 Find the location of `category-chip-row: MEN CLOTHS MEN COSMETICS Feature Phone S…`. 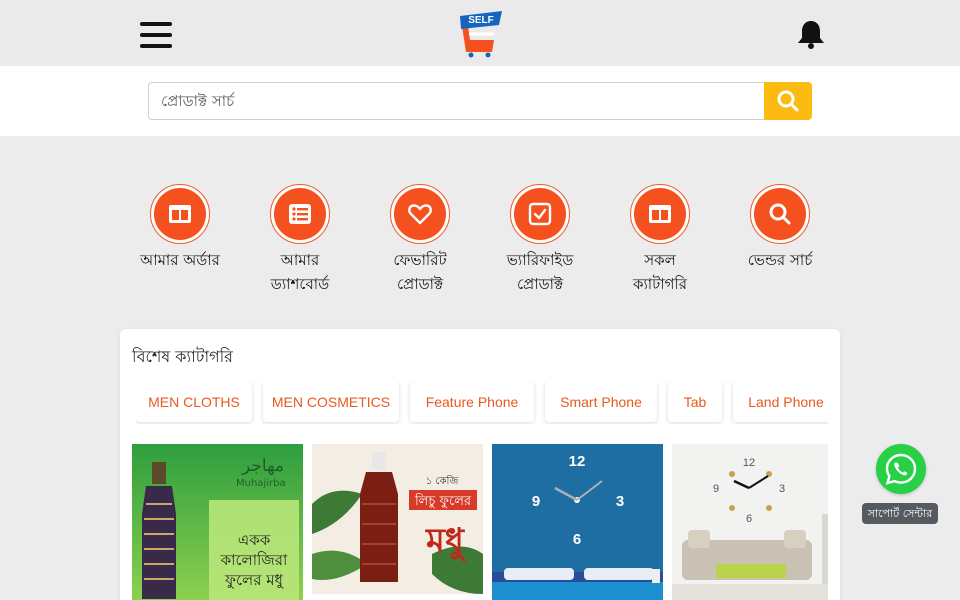

category-chip-row: MEN CLOTHS MEN COSMETICS Feature Phone S… is located at coordinates (482, 403).